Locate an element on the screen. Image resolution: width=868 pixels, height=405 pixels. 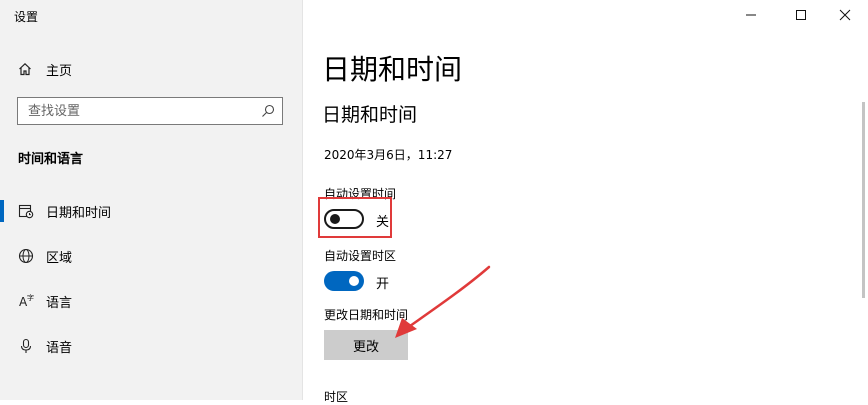
maximize-icon is located at coordinates (801, 15).